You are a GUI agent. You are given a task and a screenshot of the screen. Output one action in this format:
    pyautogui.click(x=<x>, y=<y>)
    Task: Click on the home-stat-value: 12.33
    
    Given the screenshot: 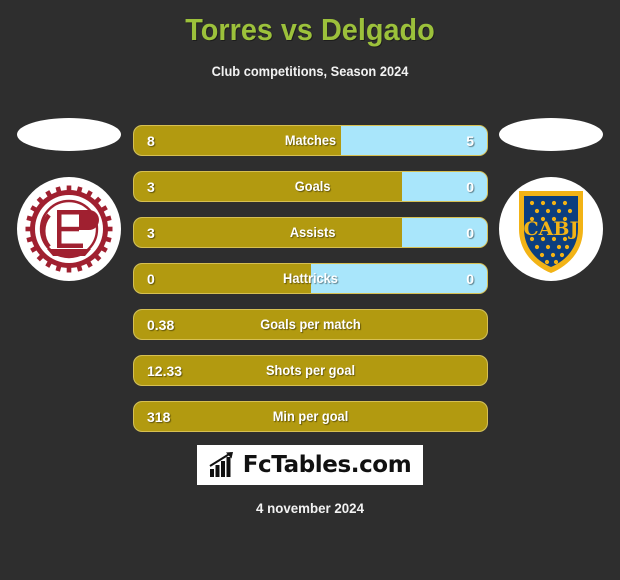 What is the action you would take?
    pyautogui.click(x=165, y=370)
    